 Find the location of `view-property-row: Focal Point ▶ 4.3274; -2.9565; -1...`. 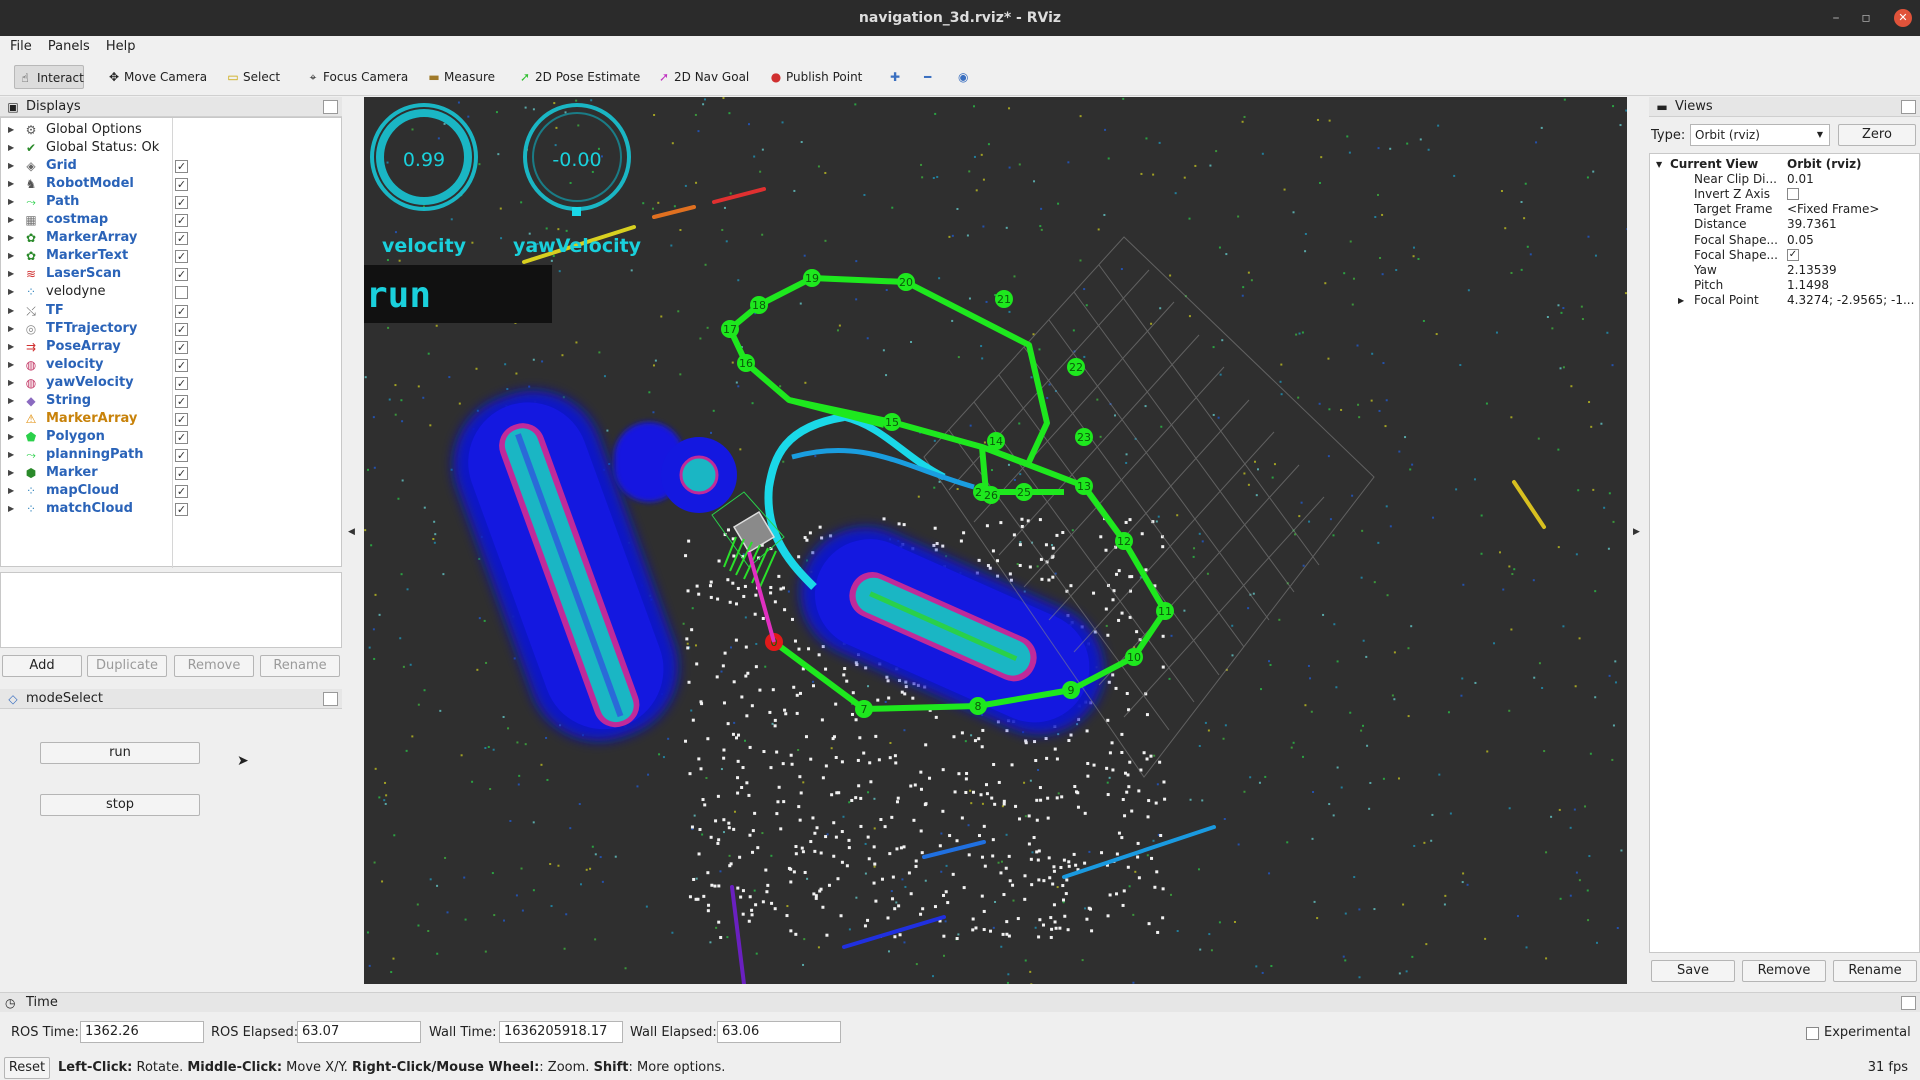

view-property-row: Focal Point ▶ 4.3274; -2.9565; -1... is located at coordinates (1785, 300).